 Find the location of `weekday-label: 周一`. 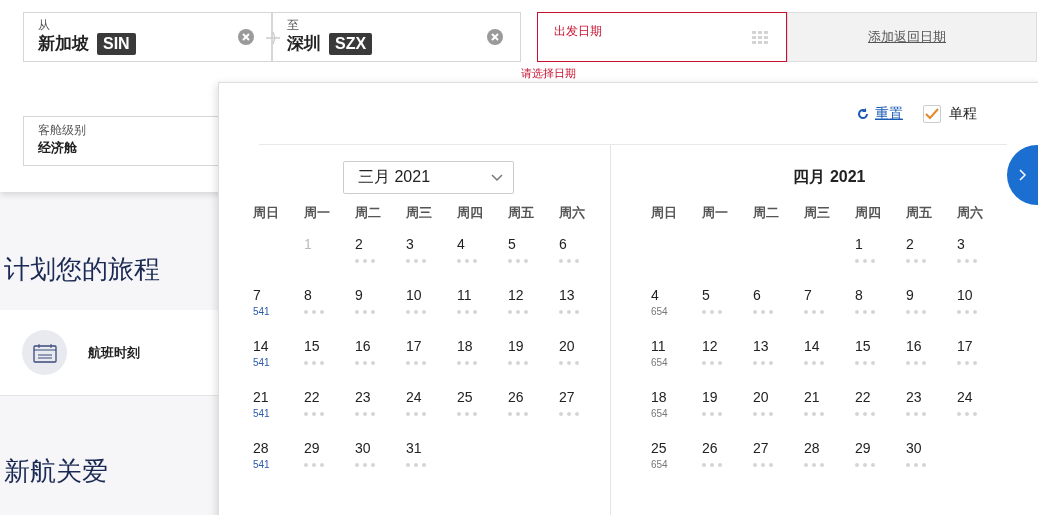

weekday-label: 周一 is located at coordinates (317, 213).